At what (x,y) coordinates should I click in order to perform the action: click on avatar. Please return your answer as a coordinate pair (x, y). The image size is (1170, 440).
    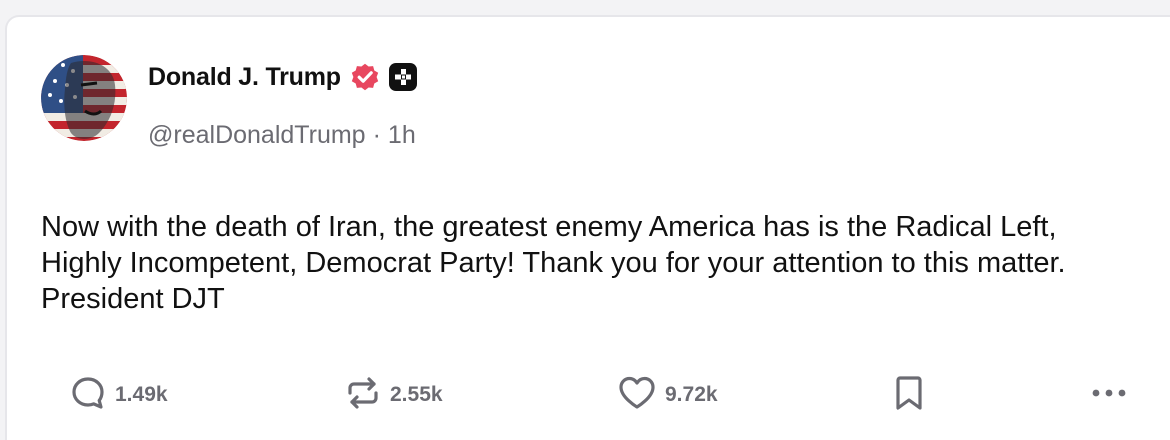
    Looking at the image, I should click on (84, 98).